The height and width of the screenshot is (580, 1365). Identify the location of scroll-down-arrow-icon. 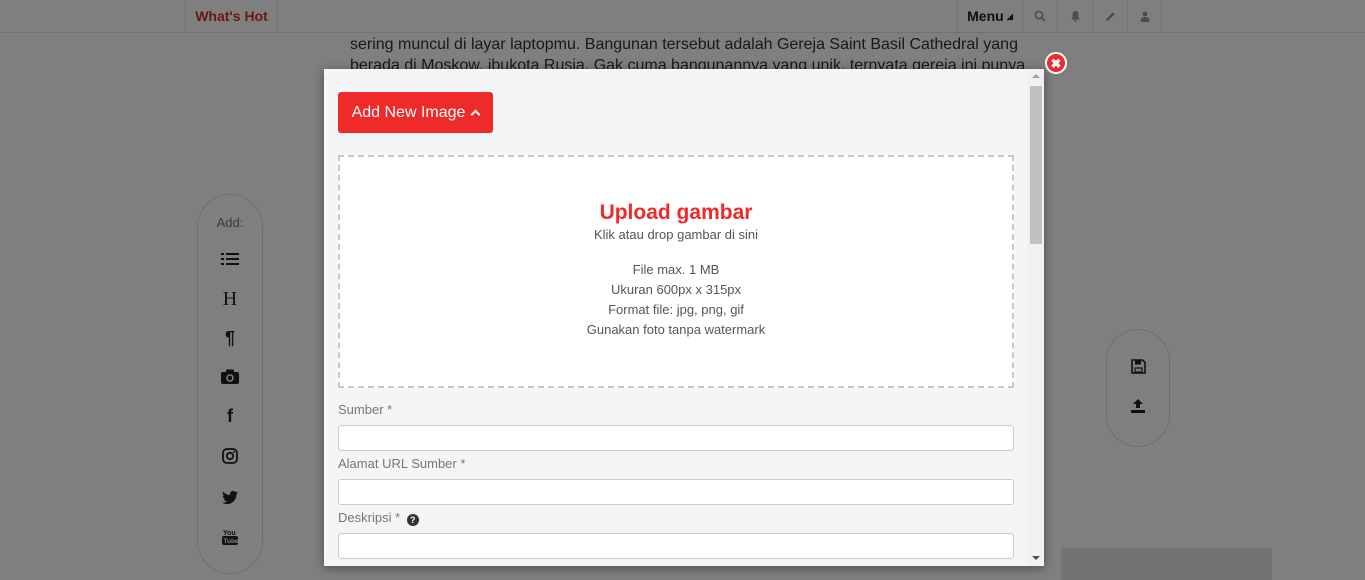
(1036, 558).